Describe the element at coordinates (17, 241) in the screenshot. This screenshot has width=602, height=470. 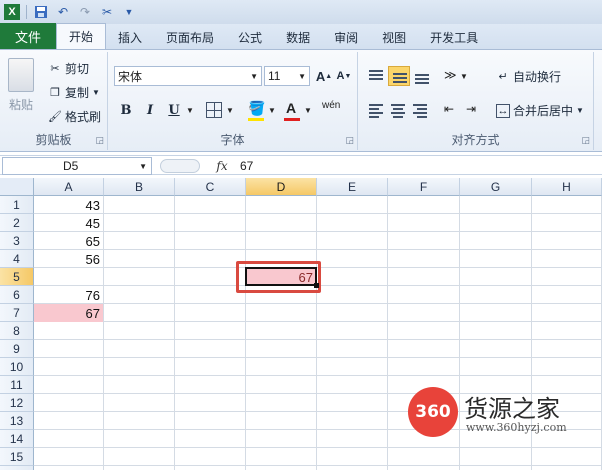
I see `row-header-3: 3` at that location.